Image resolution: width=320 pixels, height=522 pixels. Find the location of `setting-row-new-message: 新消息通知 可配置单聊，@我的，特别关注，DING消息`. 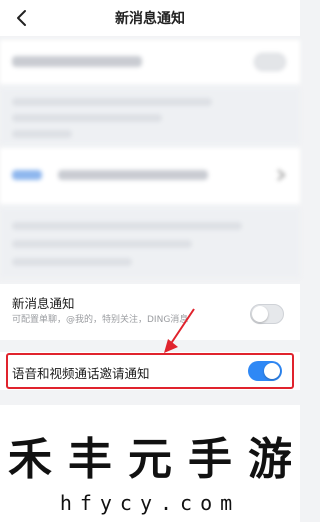

setting-row-new-message: 新消息通知 可配置单聊，@我的，特别关注，DING消息 is located at coordinates (150, 312).